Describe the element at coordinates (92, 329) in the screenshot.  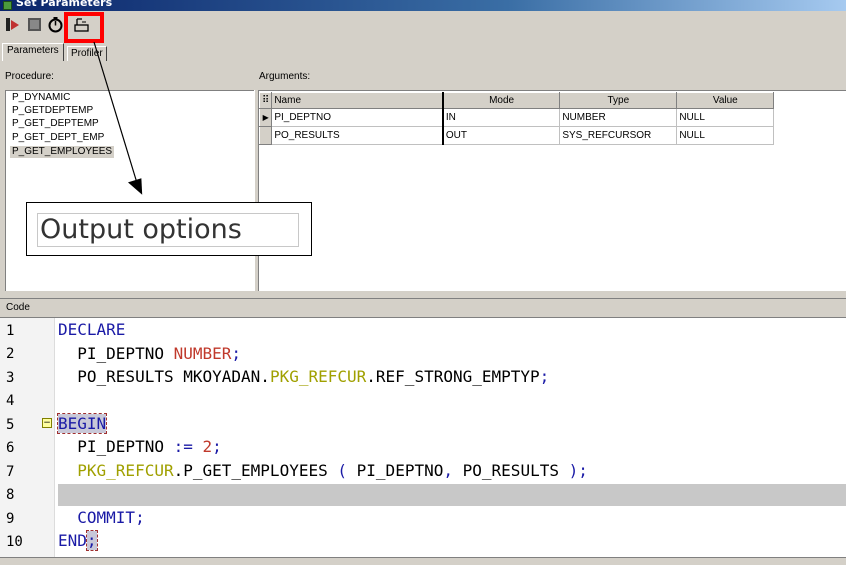
I see `code-line-1: DECLARE` at that location.